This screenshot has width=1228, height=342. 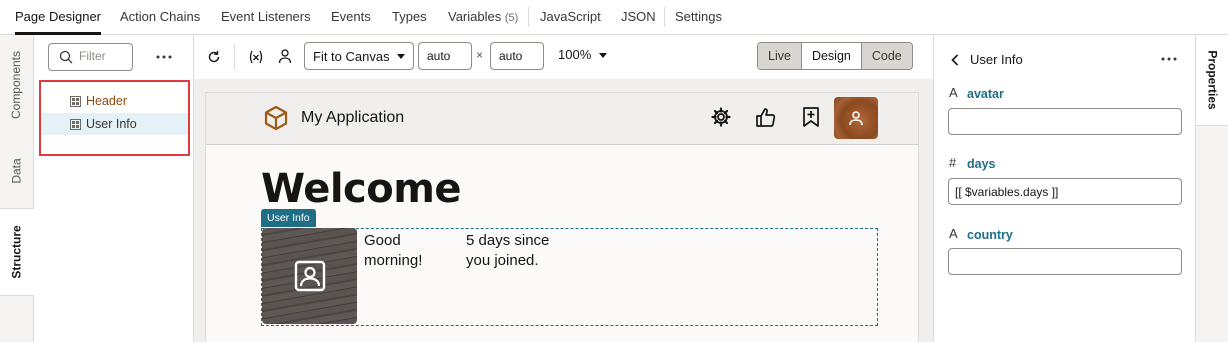 I want to click on filter-field, so click(x=90, y=57).